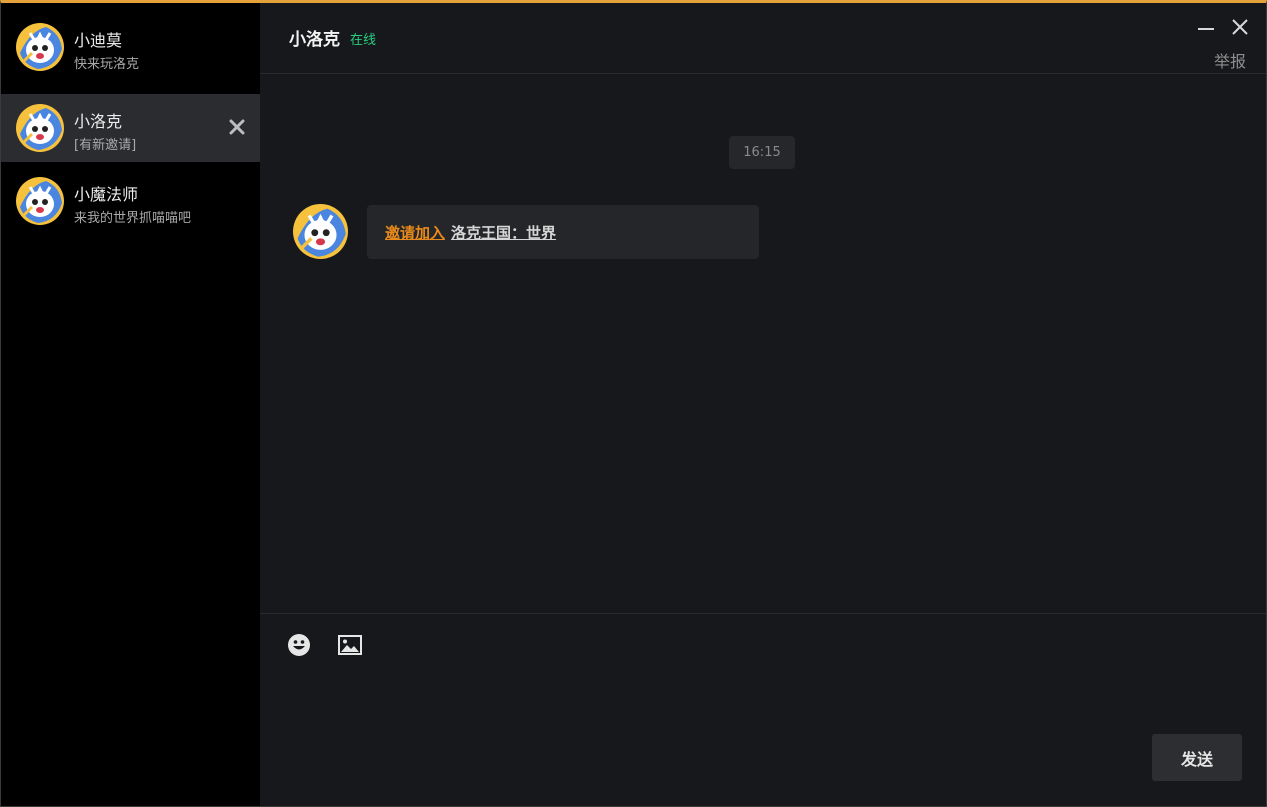 This screenshot has height=807, width=1267. I want to click on contact-item: 小魔法师 来我的世界抓喵喵吧, so click(130, 201).